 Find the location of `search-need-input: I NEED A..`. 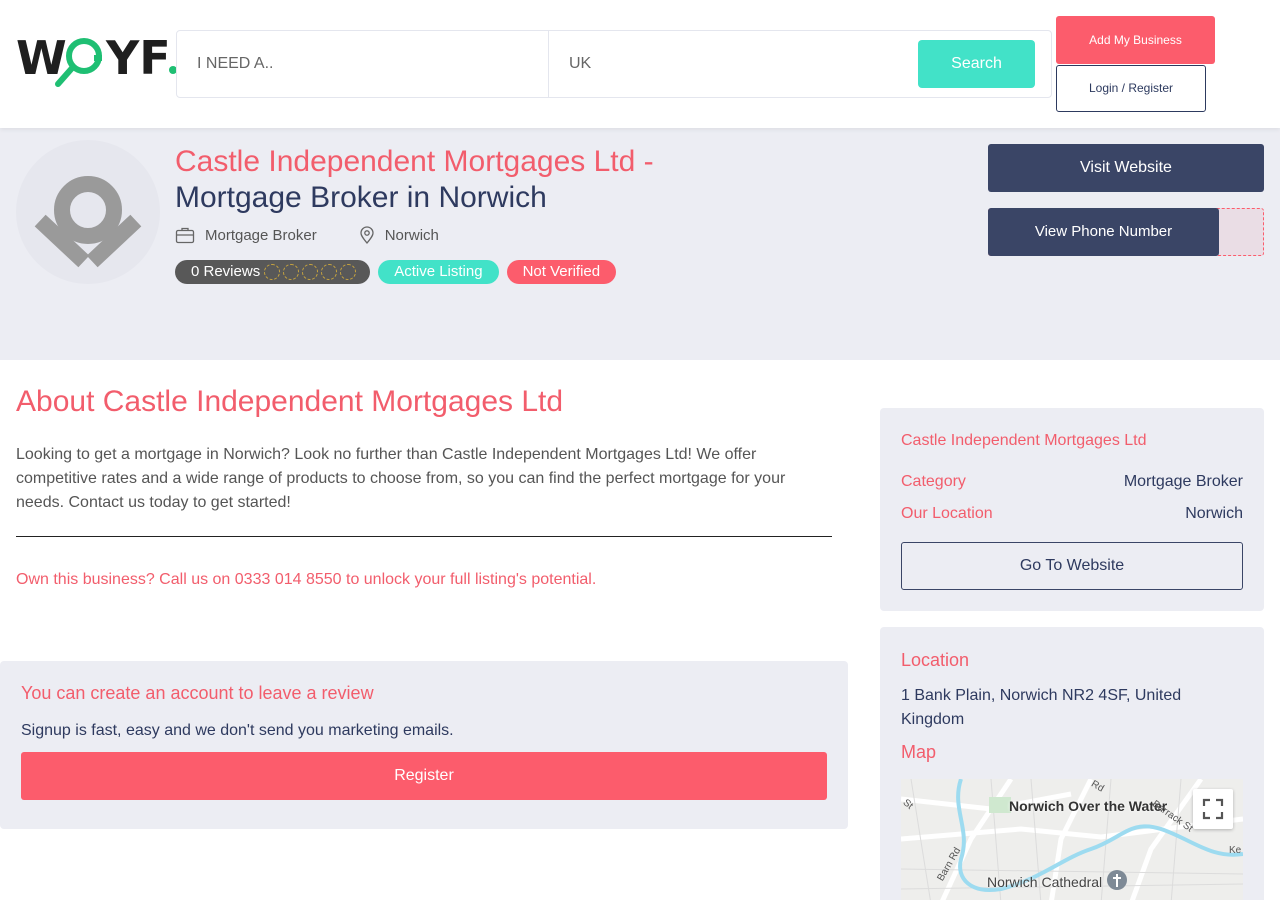

search-need-input: I NEED A.. is located at coordinates (363, 64).